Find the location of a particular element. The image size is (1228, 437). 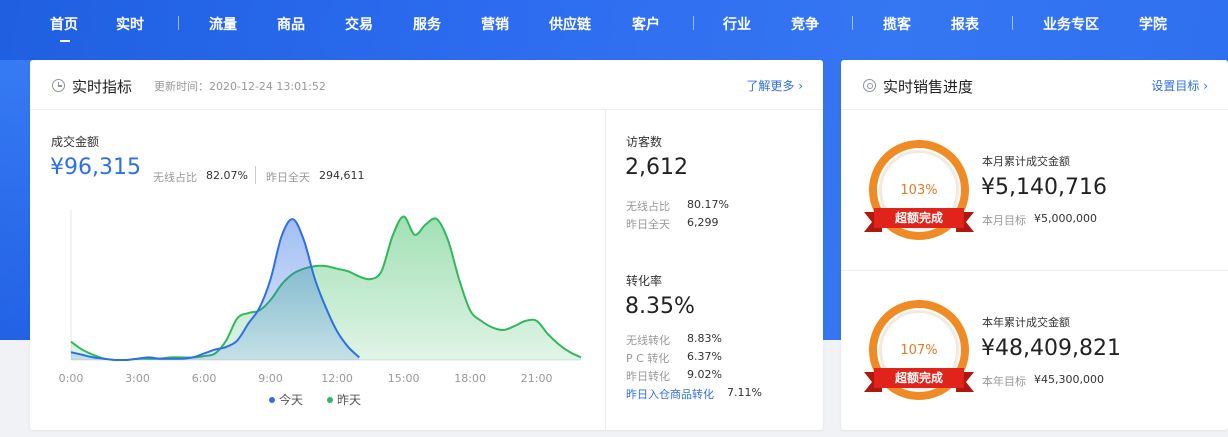

nav-item-industry: 行业 is located at coordinates (737, 24).